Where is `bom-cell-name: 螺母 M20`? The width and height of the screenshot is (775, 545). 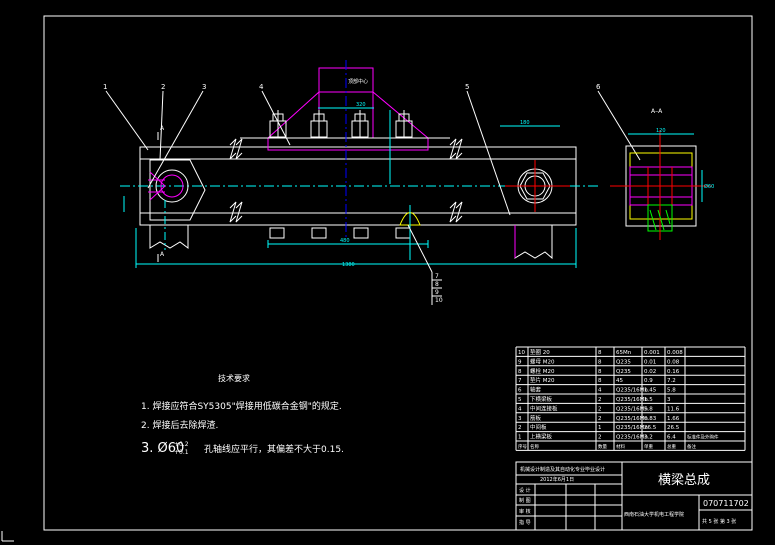 bom-cell-name: 螺母 M20 is located at coordinates (542, 361).